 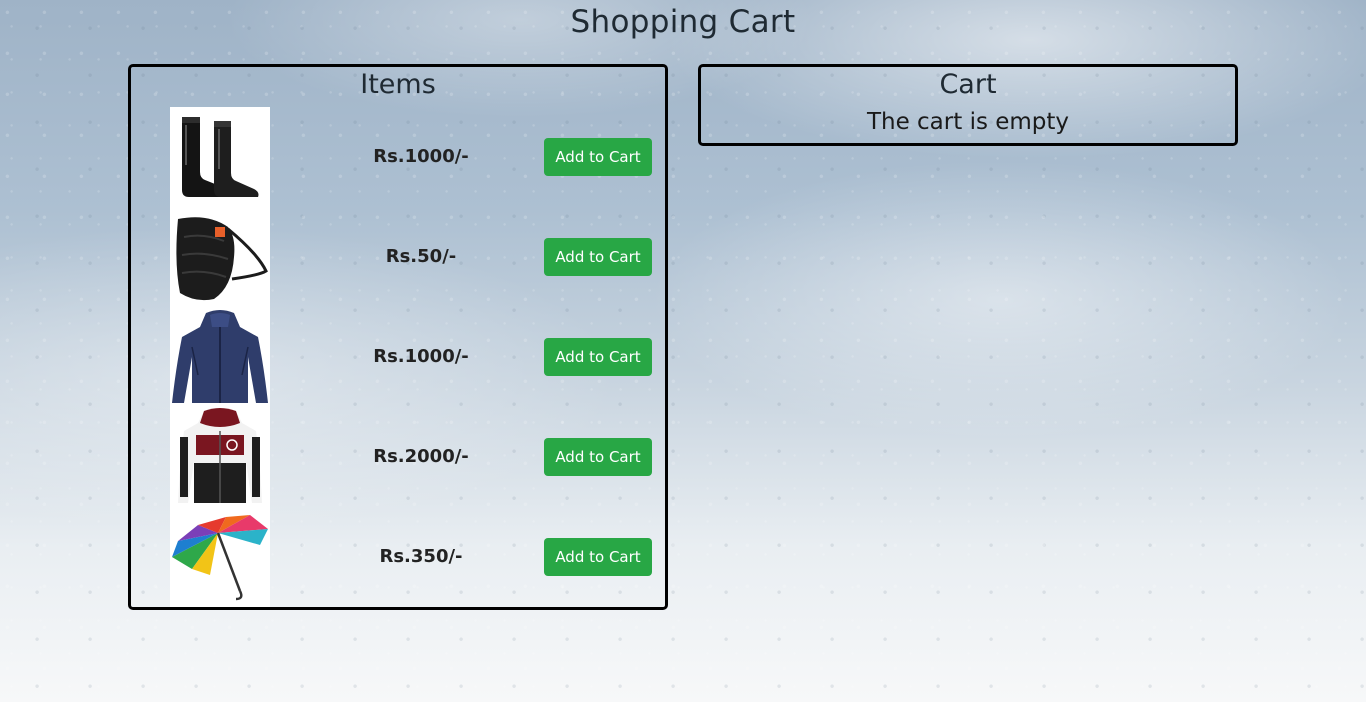 What do you see at coordinates (220, 257) in the screenshot?
I see `face-mask-image` at bounding box center [220, 257].